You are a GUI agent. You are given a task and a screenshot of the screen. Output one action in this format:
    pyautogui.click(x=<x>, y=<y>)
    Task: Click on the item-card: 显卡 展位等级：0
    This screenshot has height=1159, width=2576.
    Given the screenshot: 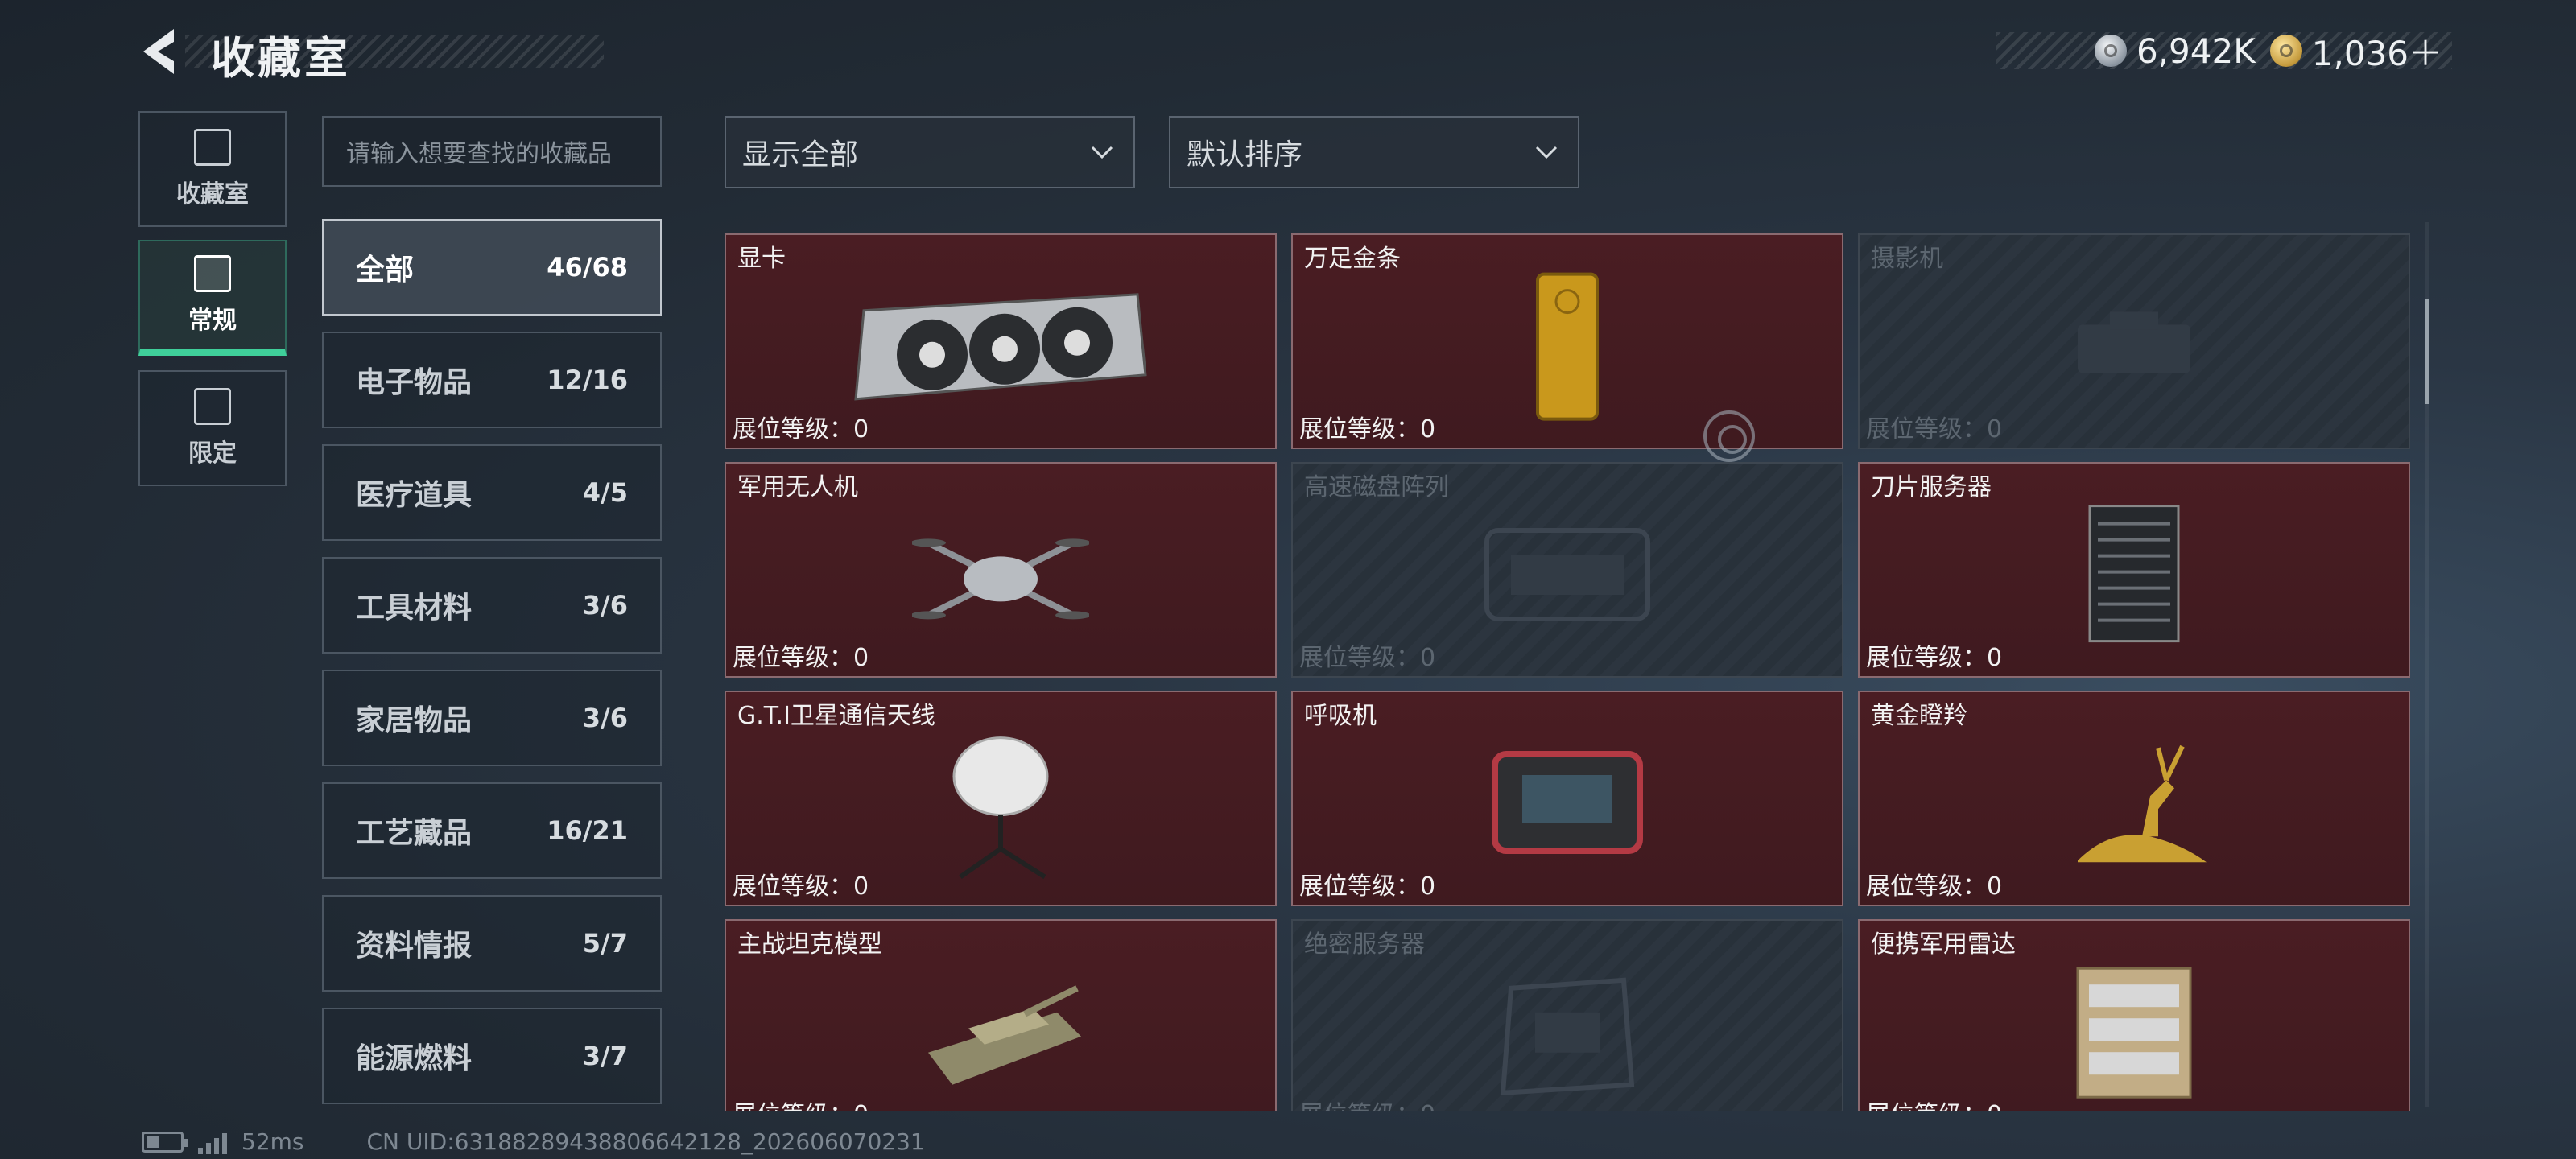 What is the action you would take?
    pyautogui.click(x=1000, y=341)
    